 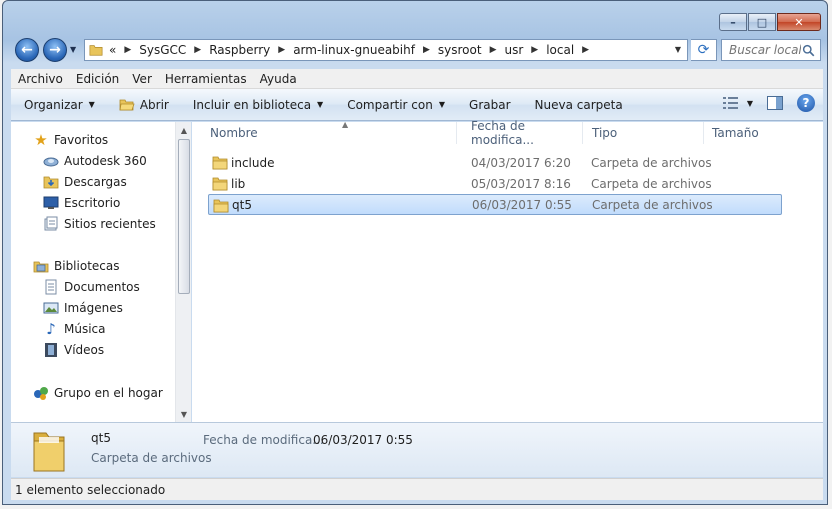 I want to click on scroll-up-icon: ▲, so click(x=184, y=130).